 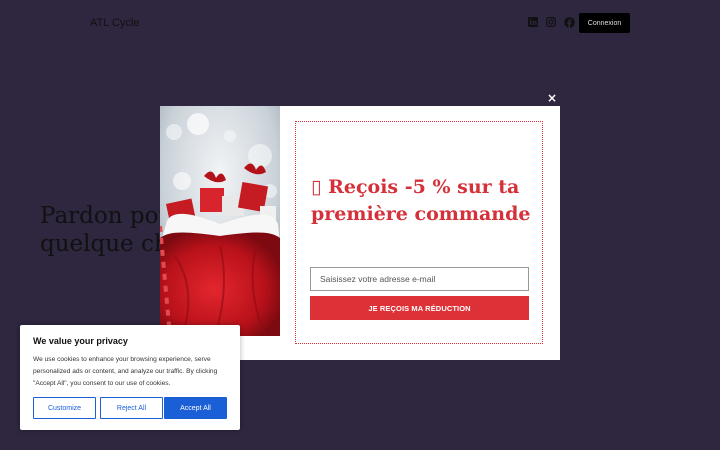 I want to click on background-heading: Pardon pour quelque cho, so click(x=110, y=230).